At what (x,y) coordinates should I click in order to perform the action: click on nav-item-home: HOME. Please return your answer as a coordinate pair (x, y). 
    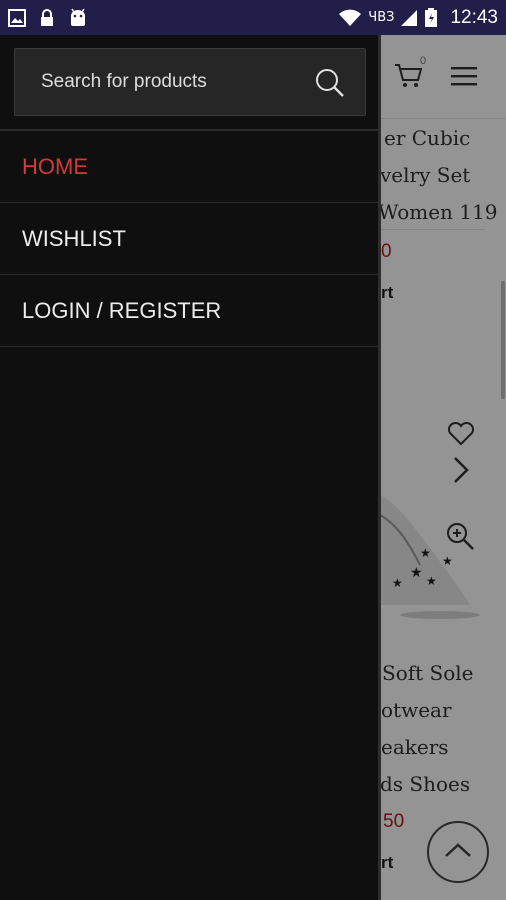
    Looking at the image, I should click on (190, 167).